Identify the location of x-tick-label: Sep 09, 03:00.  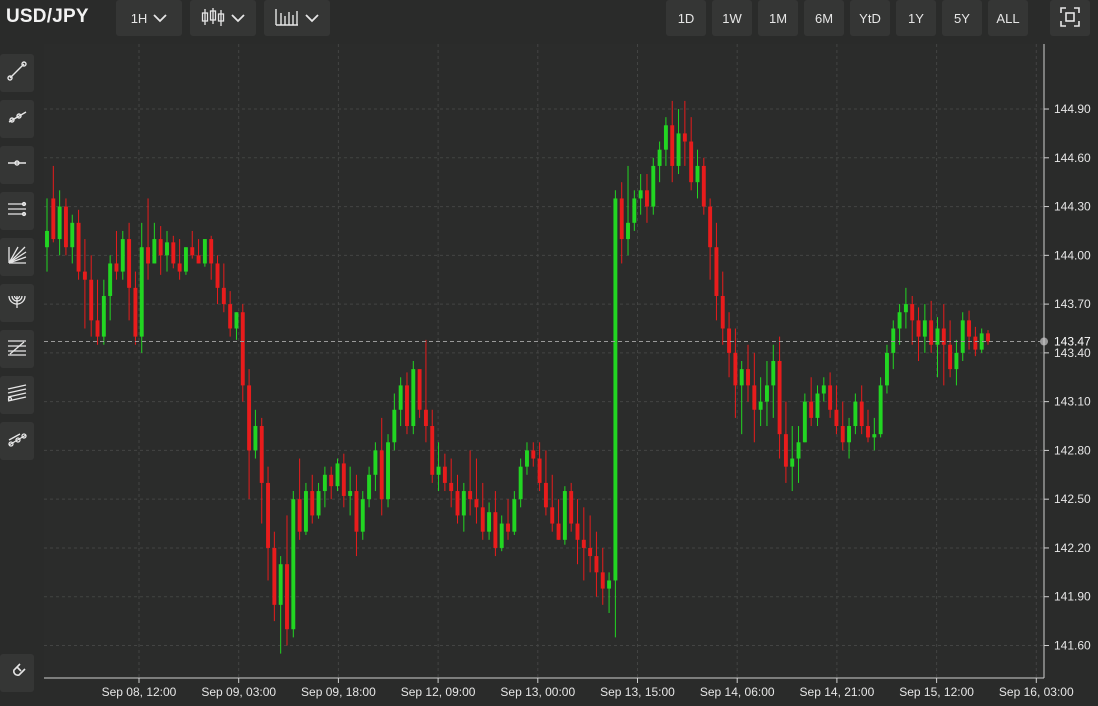
(238, 692).